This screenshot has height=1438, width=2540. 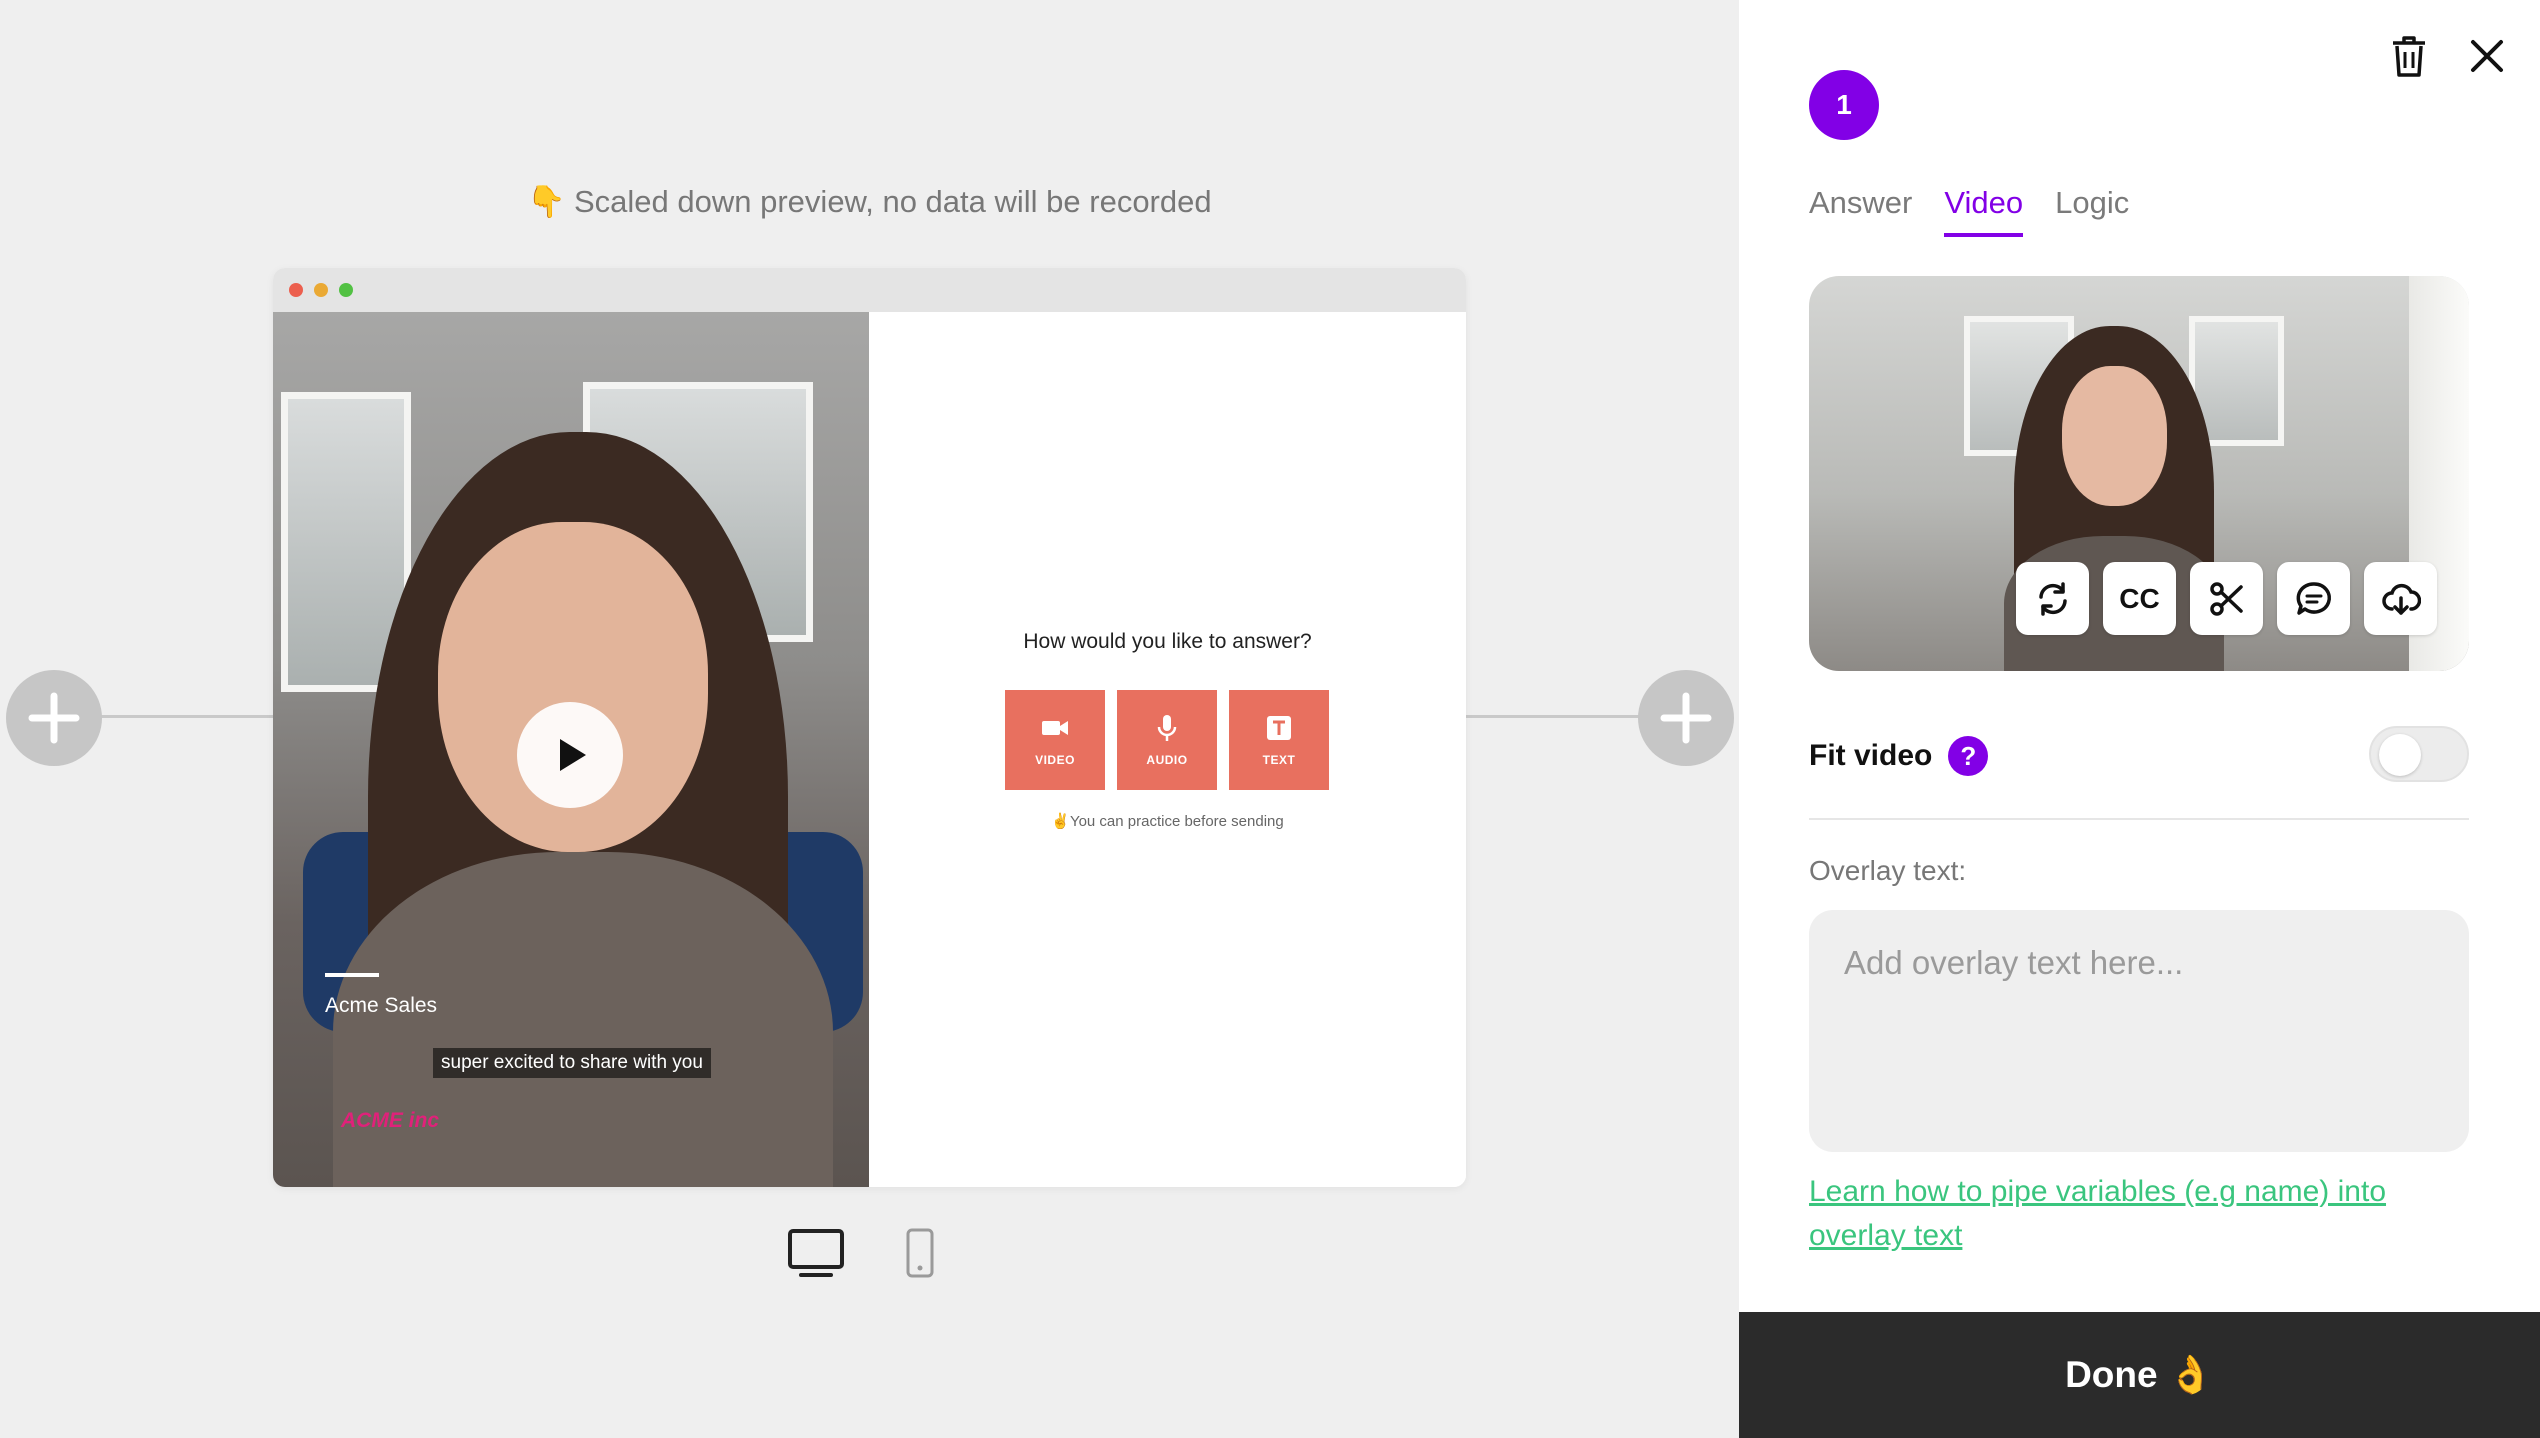 What do you see at coordinates (869, 290) in the screenshot?
I see `browser-title-bar` at bounding box center [869, 290].